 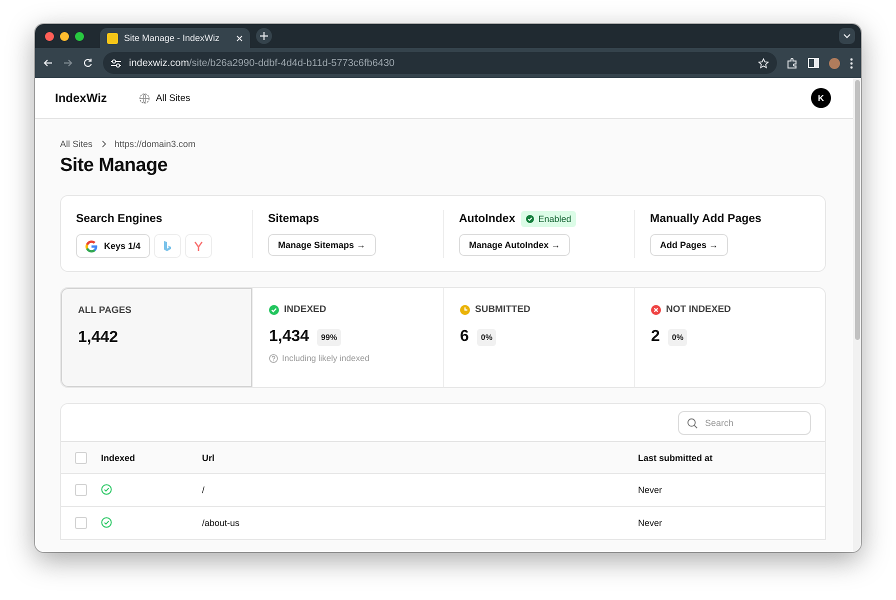 I want to click on stat-note: Including likely indexed, so click(x=326, y=358).